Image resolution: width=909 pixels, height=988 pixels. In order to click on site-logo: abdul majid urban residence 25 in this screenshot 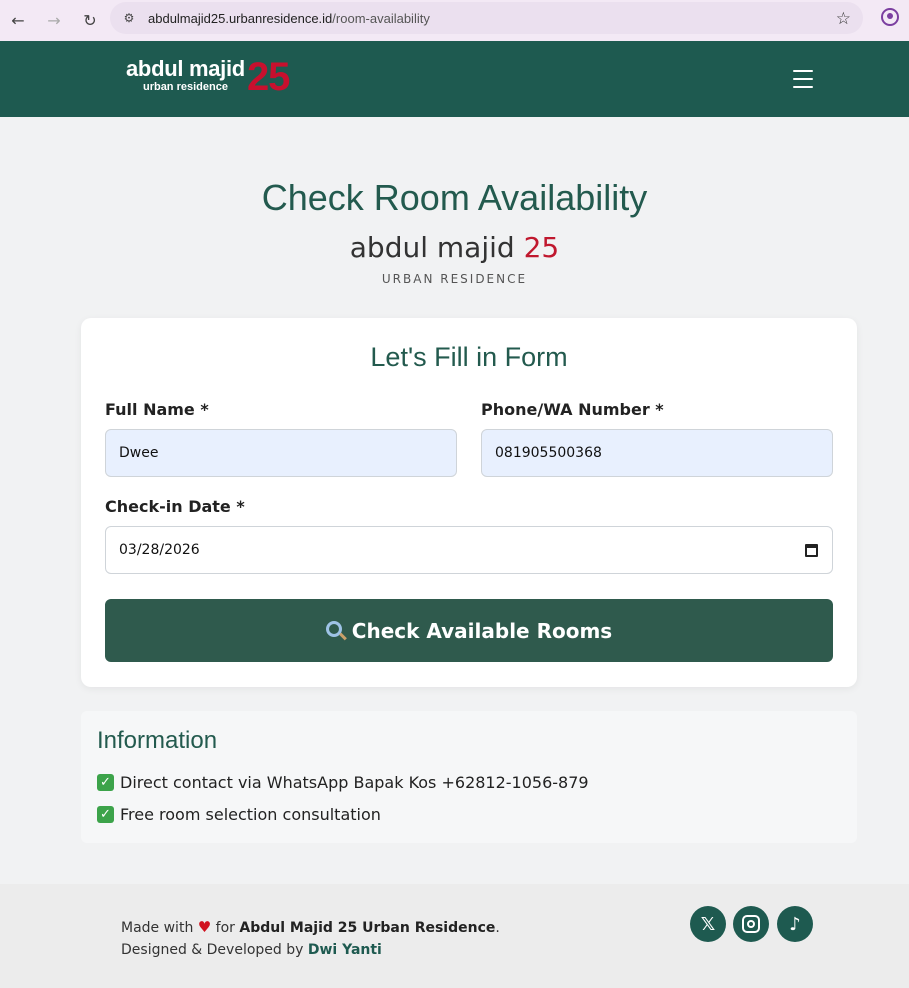, I will do `click(208, 77)`.